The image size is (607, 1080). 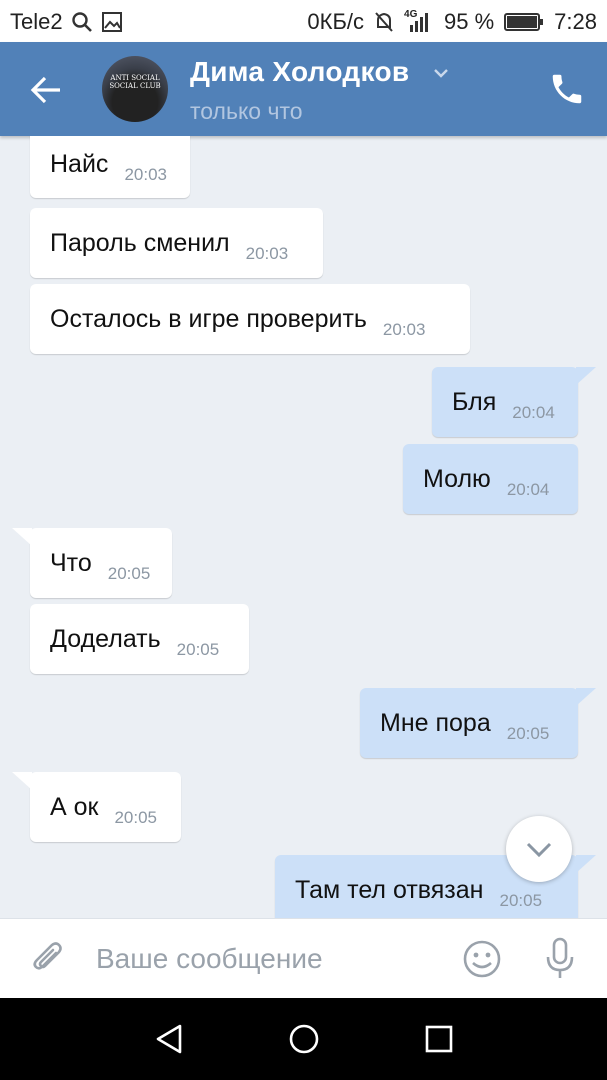 I want to click on message-outgoing: Молю 20:04, so click(x=490, y=479).